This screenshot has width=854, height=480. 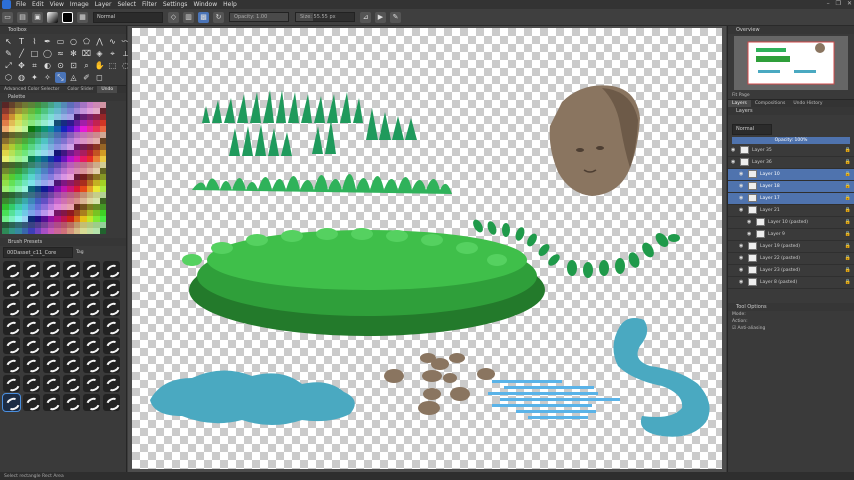 What do you see at coordinates (21, 53) in the screenshot?
I see `line-tool-icon: ╱` at bounding box center [21, 53].